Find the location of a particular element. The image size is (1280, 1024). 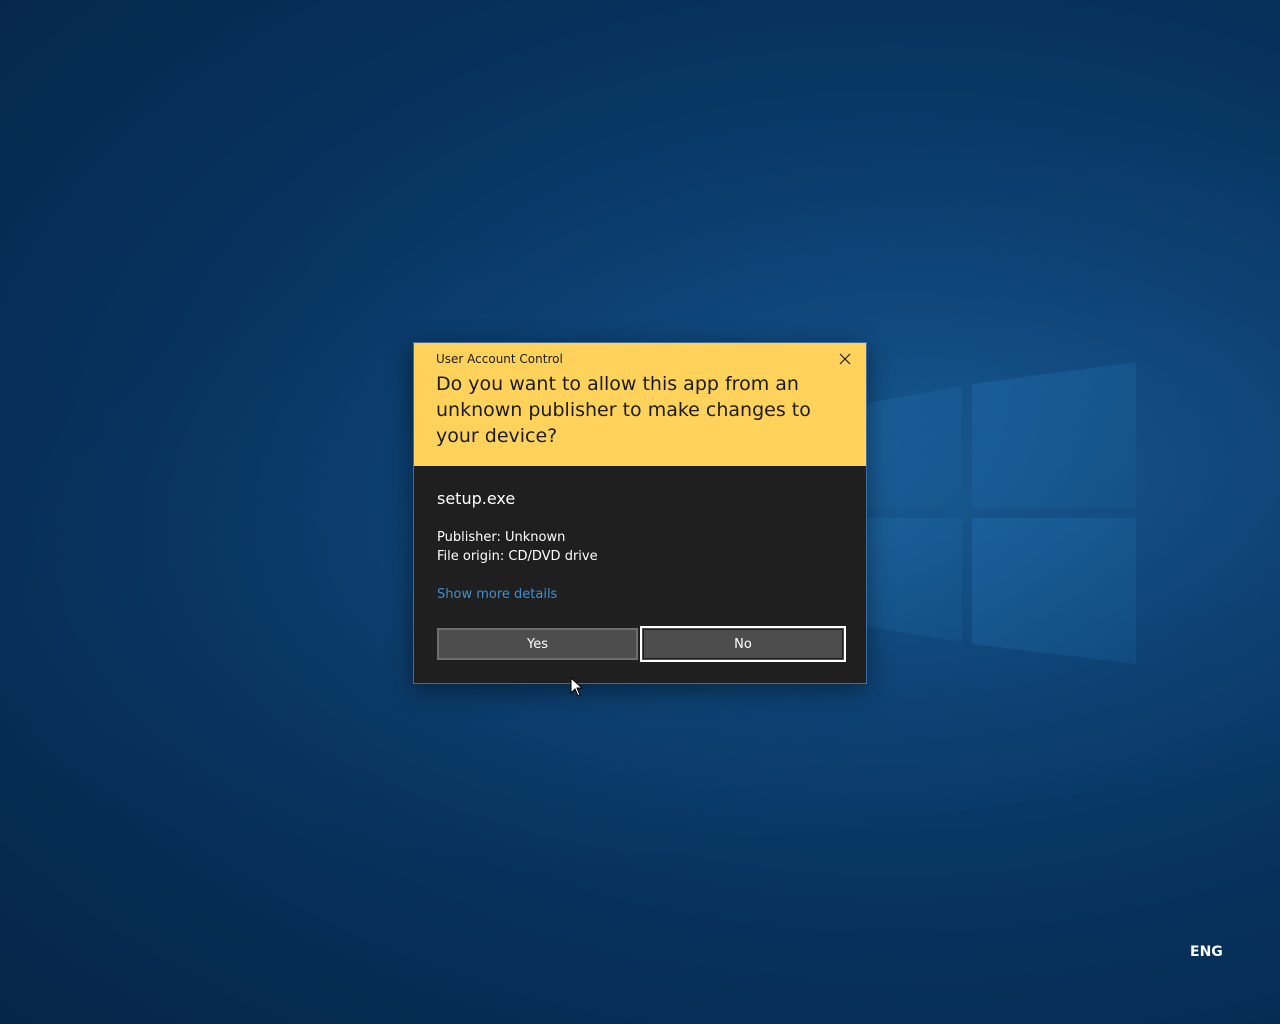

close-button is located at coordinates (845, 359).